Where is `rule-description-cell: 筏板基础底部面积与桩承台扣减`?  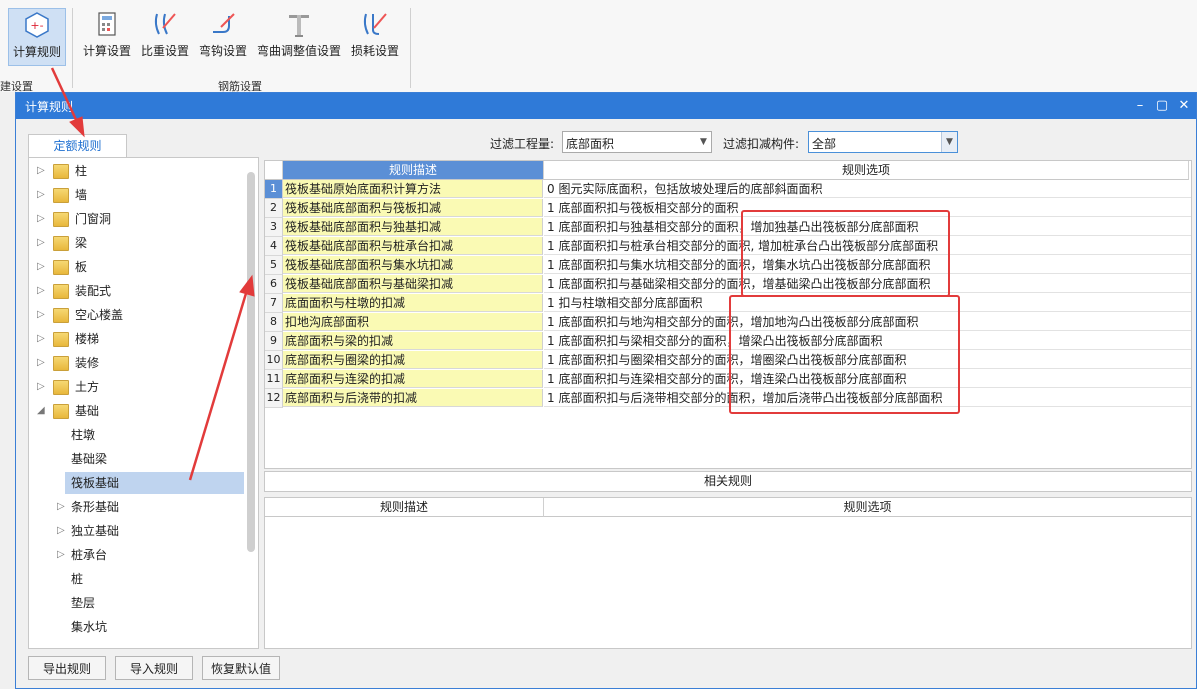 rule-description-cell: 筏板基础底部面积与桩承台扣减 is located at coordinates (413, 246).